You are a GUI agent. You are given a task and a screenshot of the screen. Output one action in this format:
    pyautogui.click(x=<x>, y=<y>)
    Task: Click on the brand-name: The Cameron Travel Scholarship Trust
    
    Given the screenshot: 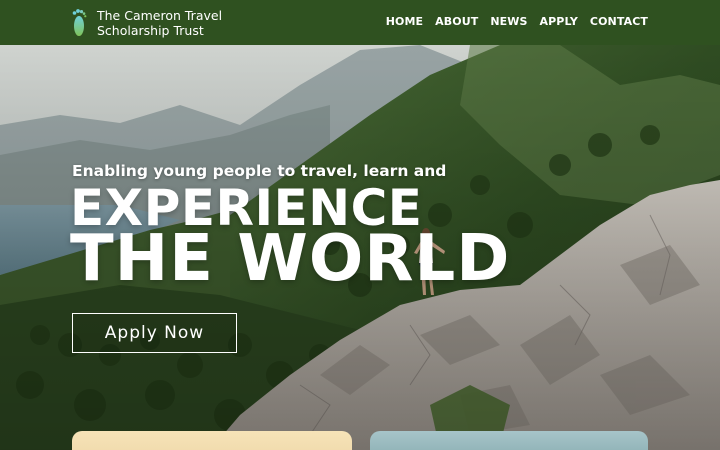 What is the action you would take?
    pyautogui.click(x=159, y=23)
    